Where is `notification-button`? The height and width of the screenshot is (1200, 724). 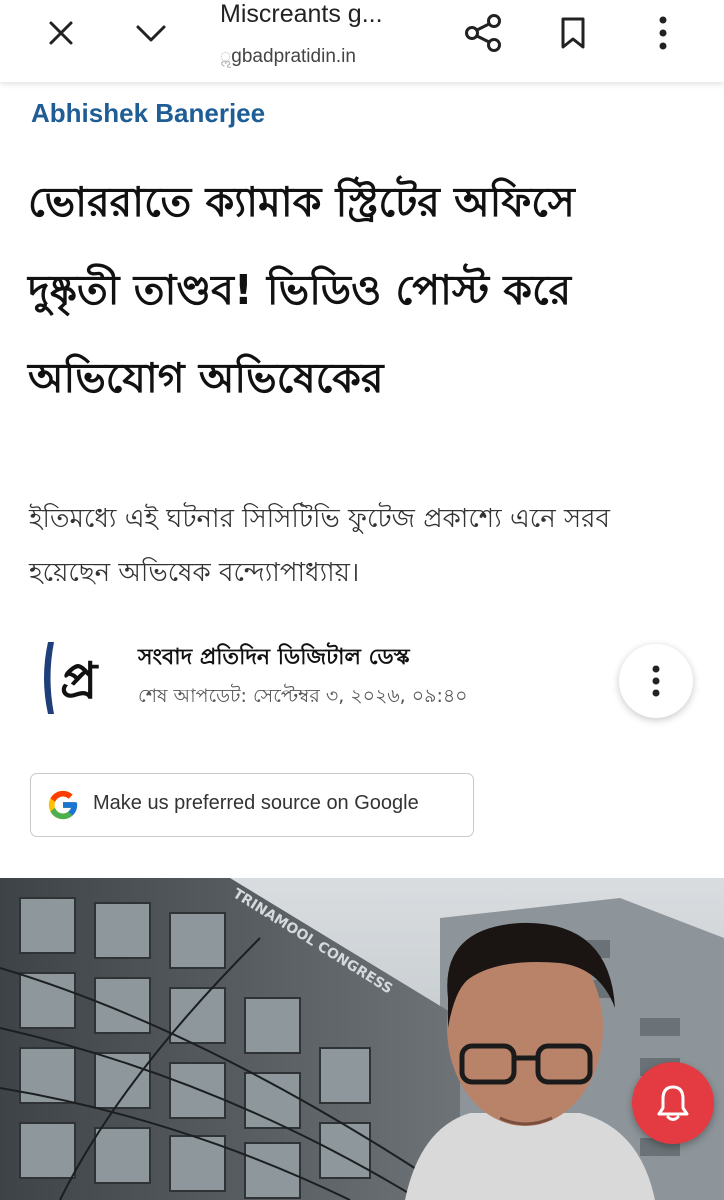 notification-button is located at coordinates (673, 1103).